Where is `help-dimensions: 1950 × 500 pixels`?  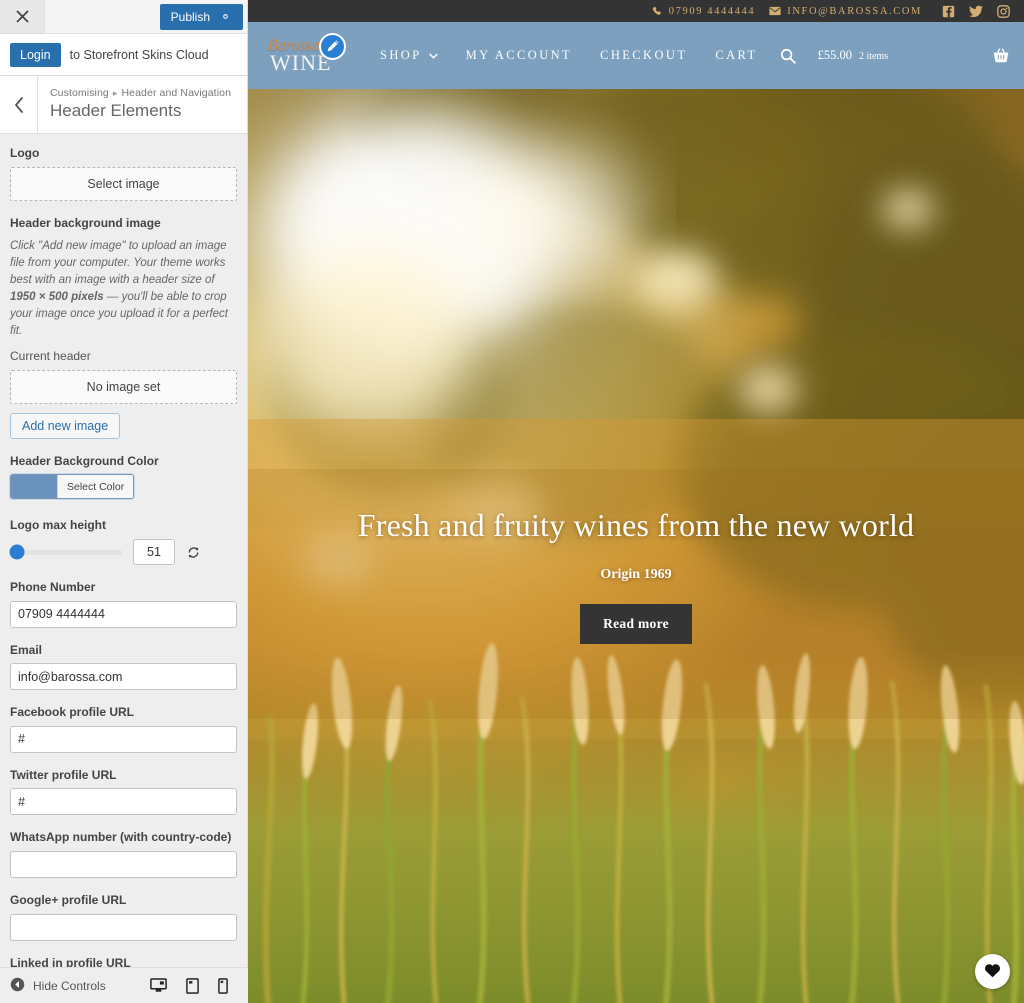 help-dimensions: 1950 × 500 pixels is located at coordinates (57, 297).